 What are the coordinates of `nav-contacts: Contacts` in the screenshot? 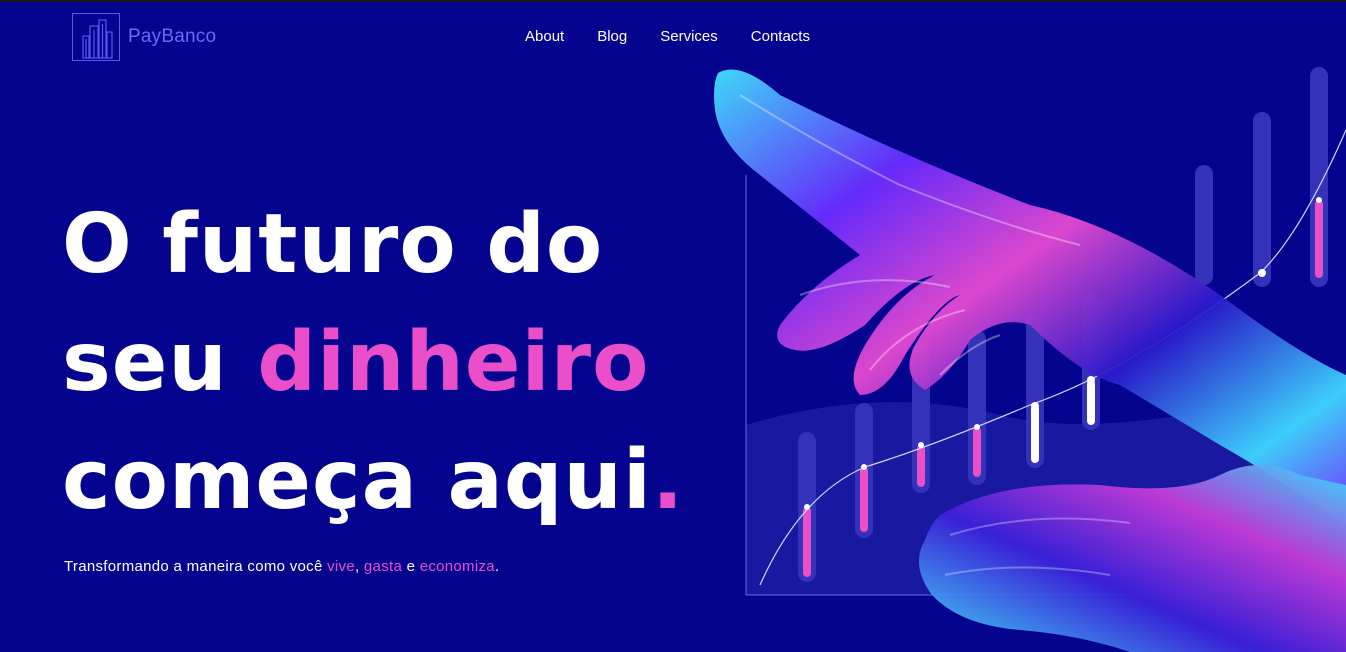 It's located at (780, 36).